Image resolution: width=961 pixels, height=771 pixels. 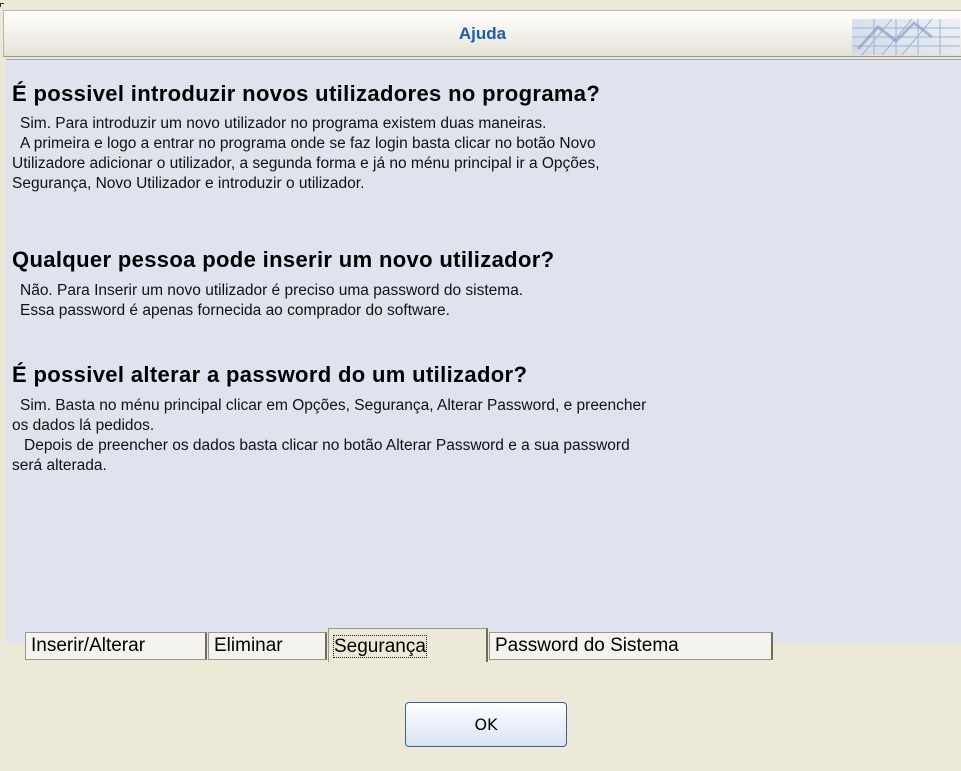 I want to click on tab-inserir-alterar: Inserir/Alterar, so click(x=116, y=646).